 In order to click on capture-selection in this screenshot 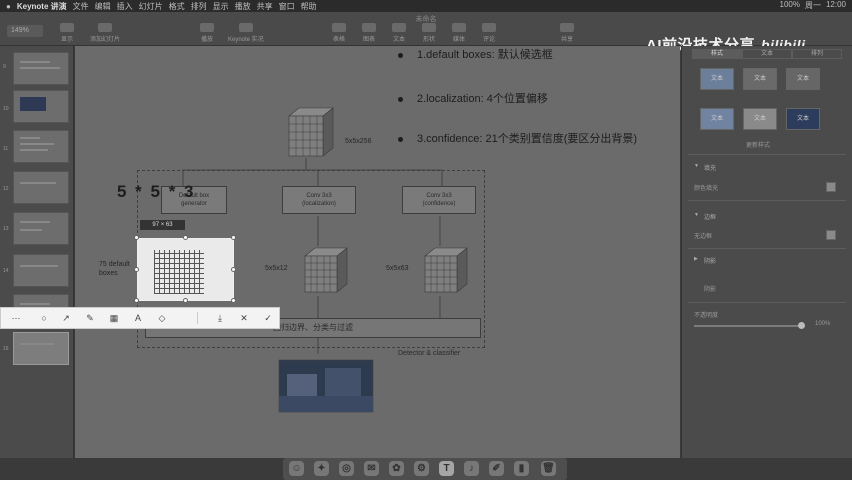, I will do `click(185, 269)`.